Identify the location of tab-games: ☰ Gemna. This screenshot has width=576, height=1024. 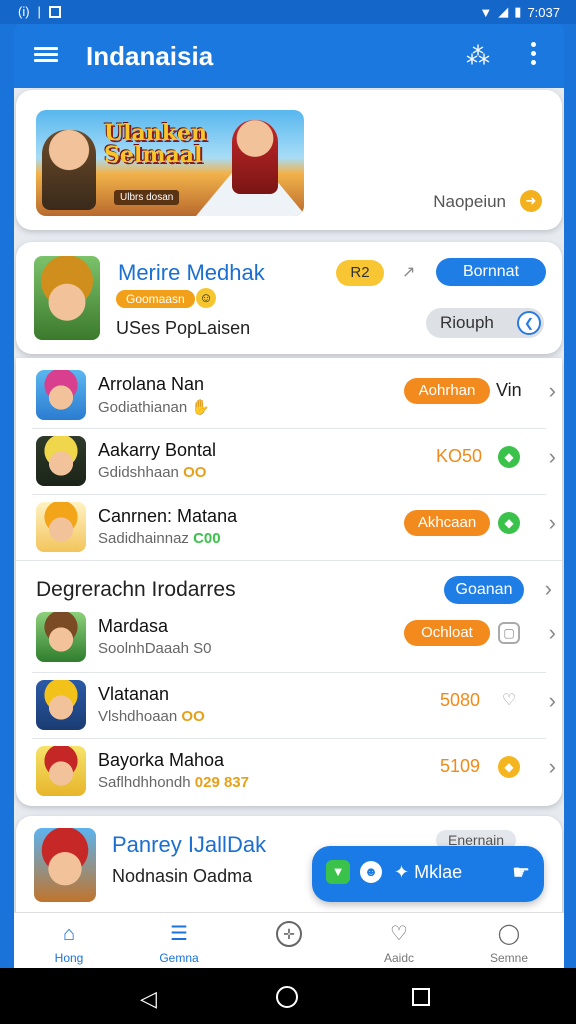
(179, 941).